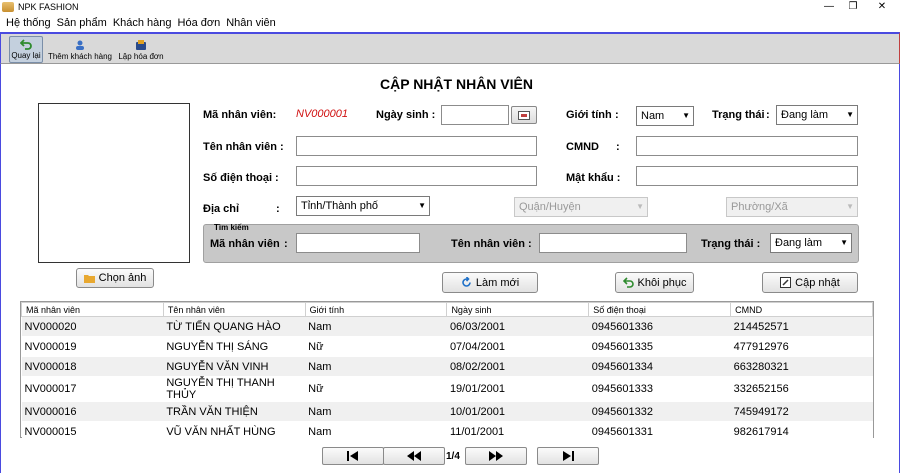 This screenshot has width=900, height=473. I want to click on phone-label: Số điện thoại, so click(238, 178).